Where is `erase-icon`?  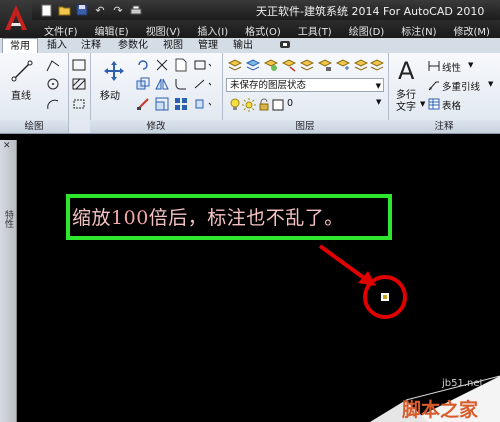 erase-icon is located at coordinates (180, 64).